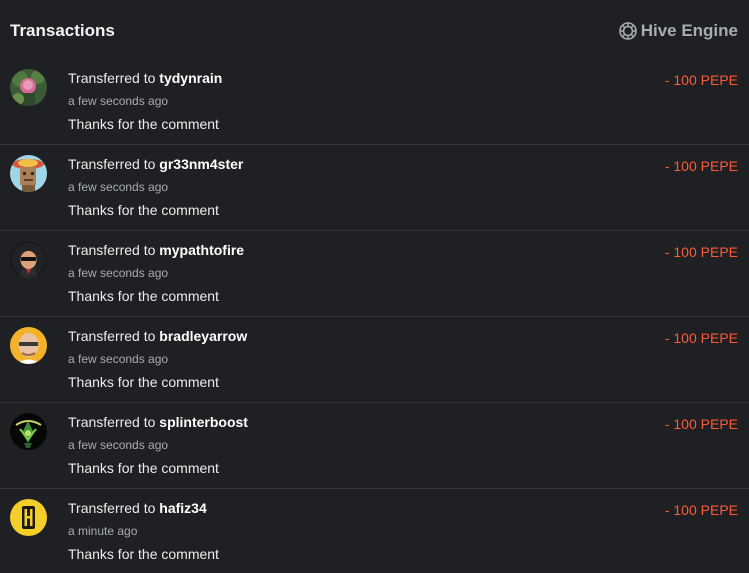 This screenshot has height=573, width=749. I want to click on avatar-splinterboost, so click(28, 431).